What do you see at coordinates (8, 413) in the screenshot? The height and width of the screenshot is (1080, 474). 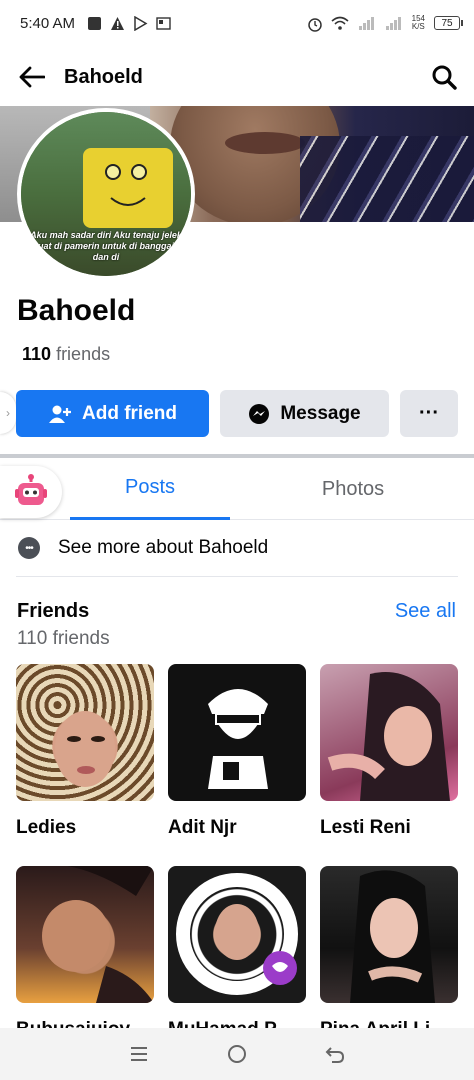 I see `edge-panel-handle: ›` at bounding box center [8, 413].